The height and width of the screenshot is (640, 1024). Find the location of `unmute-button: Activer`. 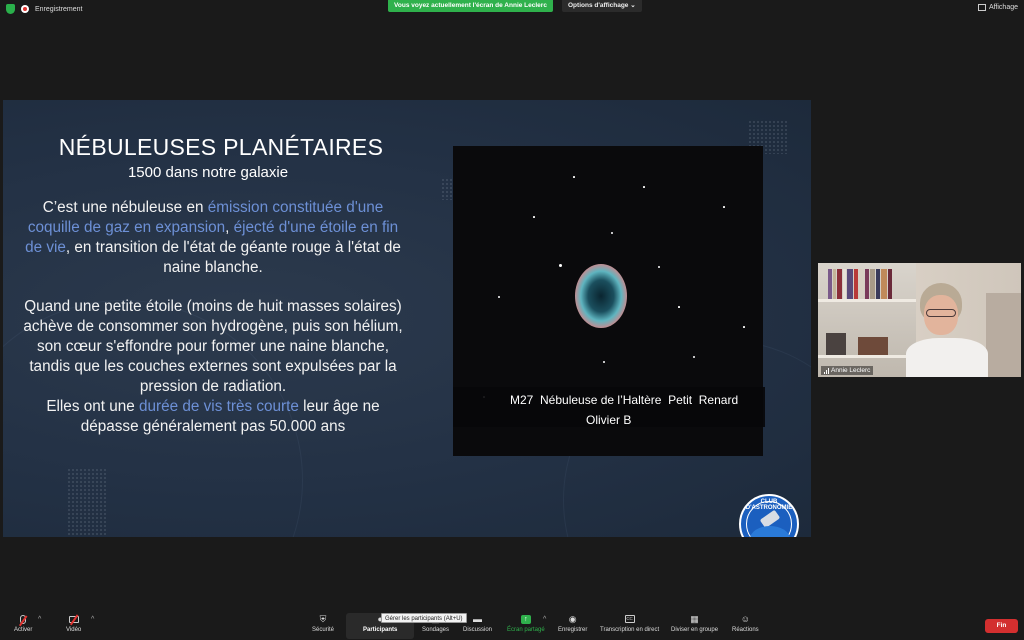

unmute-button: Activer is located at coordinates (23, 623).